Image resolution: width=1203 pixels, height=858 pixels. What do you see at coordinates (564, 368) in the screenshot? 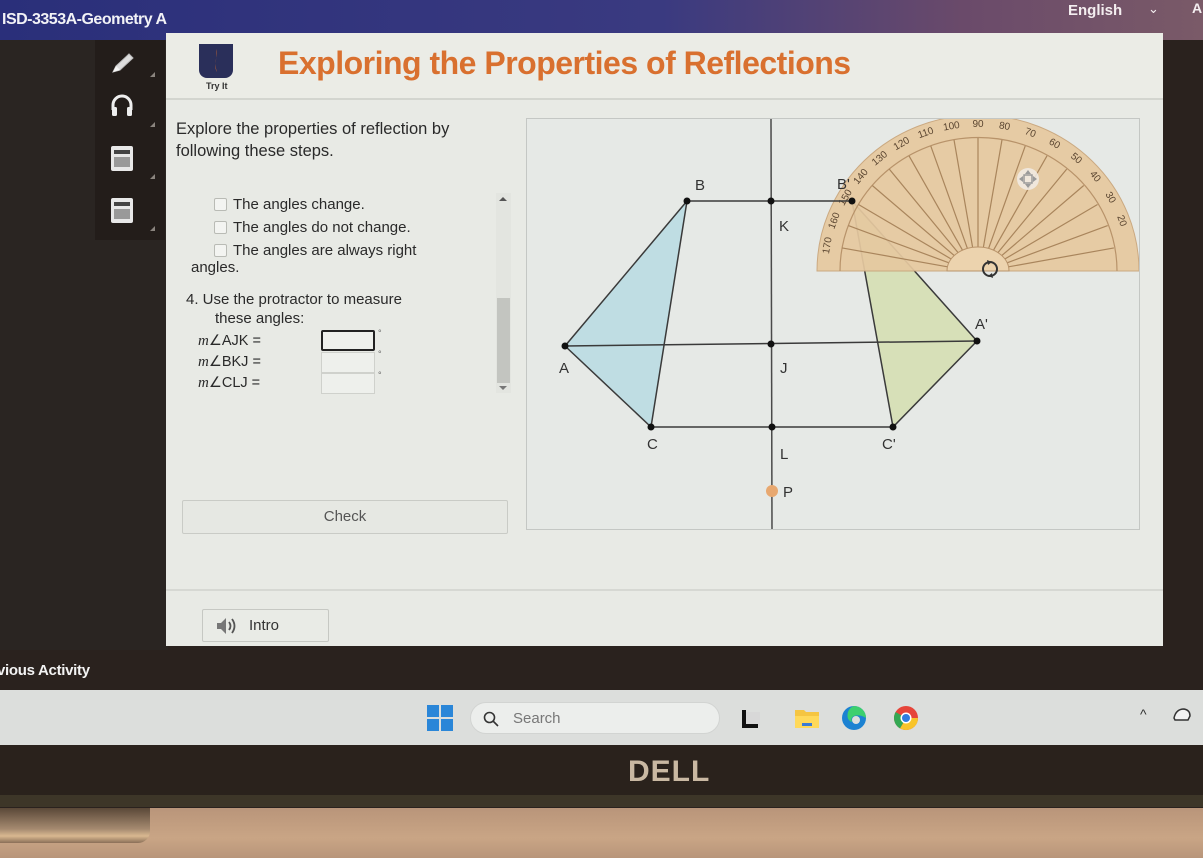
I see `label-a: A` at bounding box center [564, 368].